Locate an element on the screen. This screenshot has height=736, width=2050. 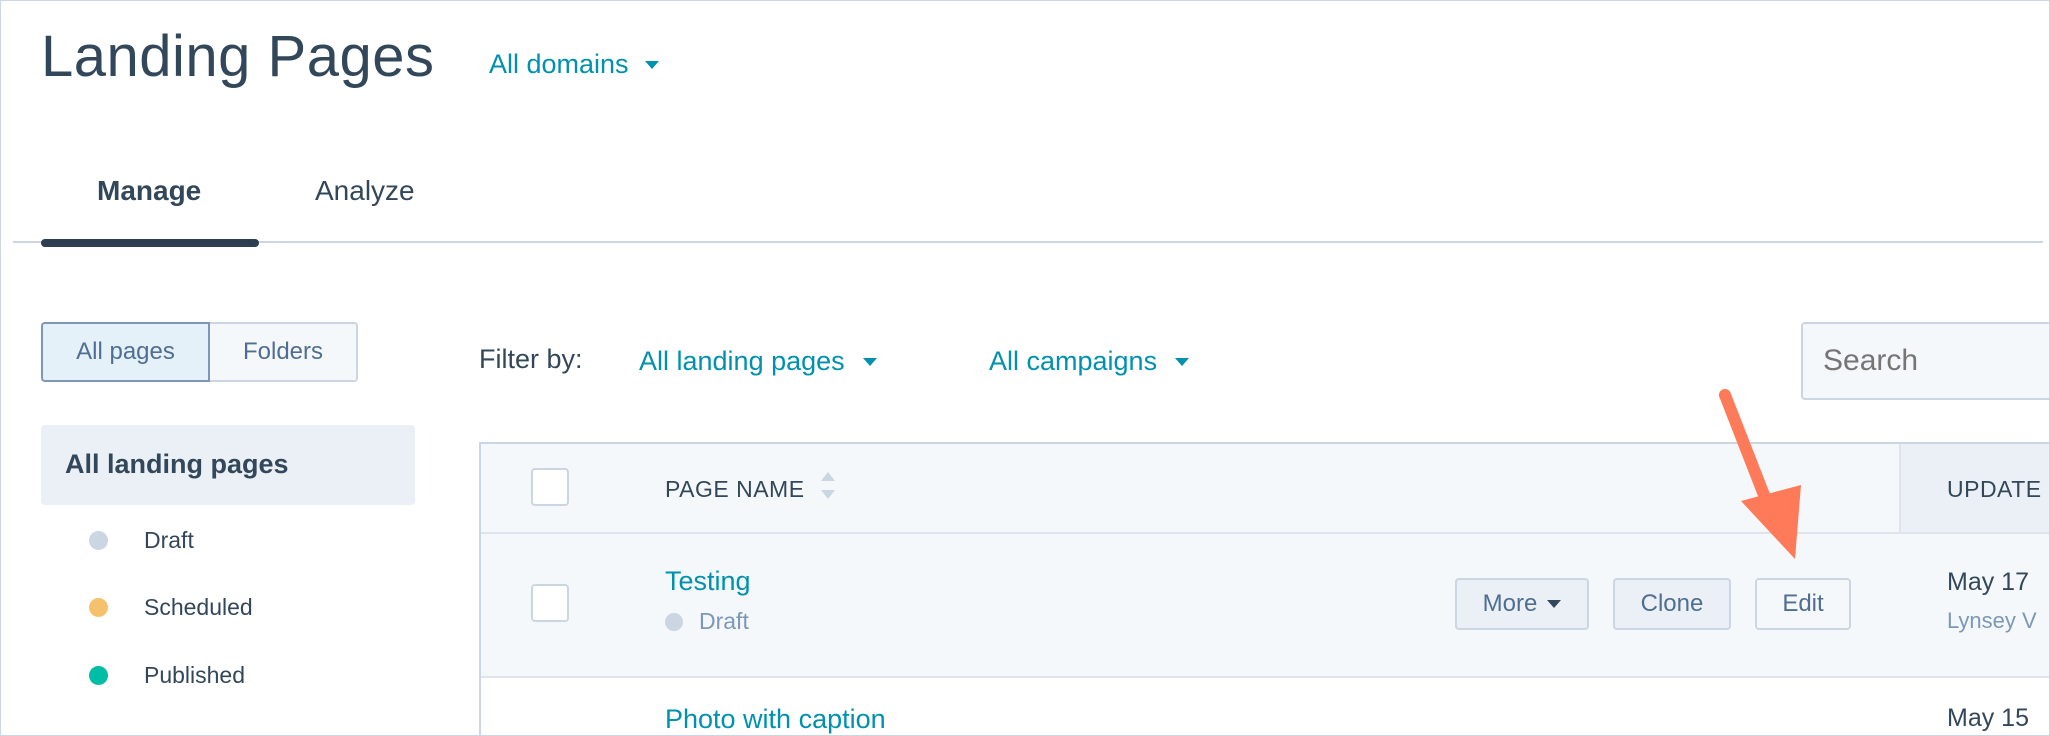
active-tab-indicator is located at coordinates (150, 243).